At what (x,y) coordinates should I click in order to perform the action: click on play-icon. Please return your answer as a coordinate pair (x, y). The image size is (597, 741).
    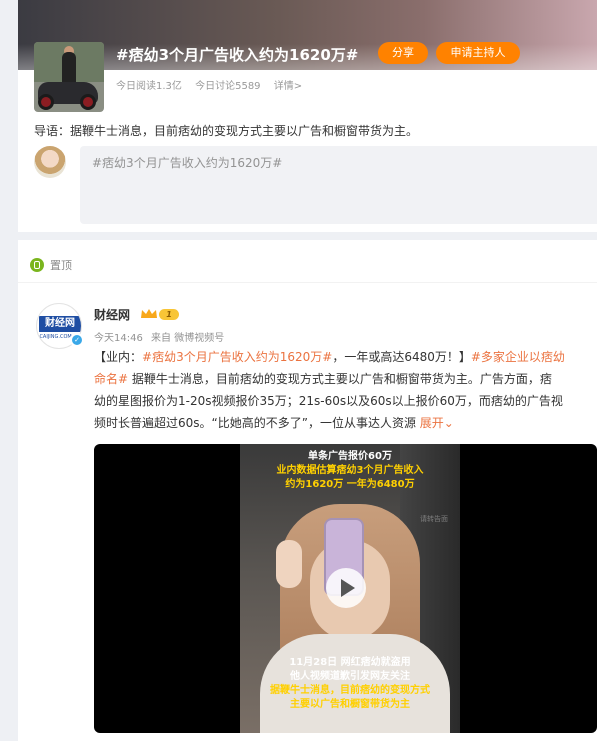
    Looking at the image, I should click on (346, 588).